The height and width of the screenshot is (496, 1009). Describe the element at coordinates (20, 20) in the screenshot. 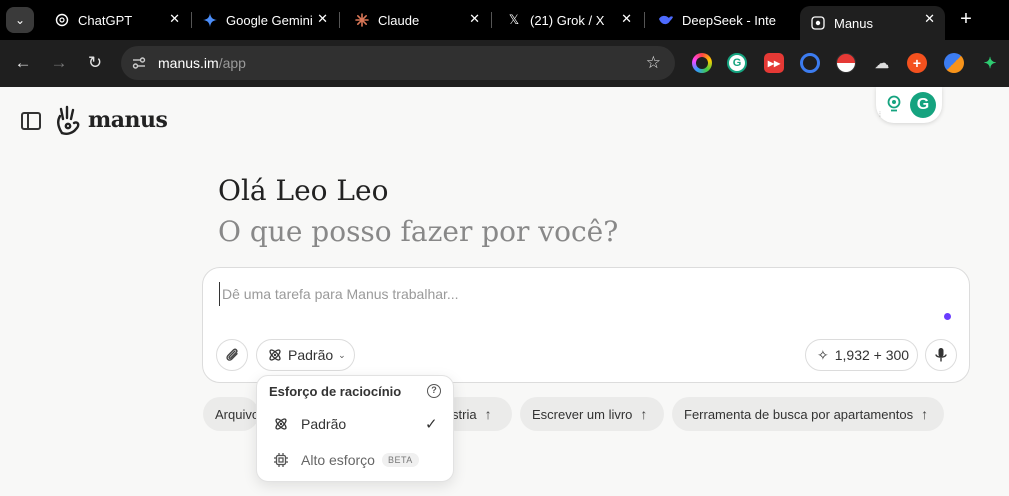

I see `tab-search-button: ⌄` at that location.